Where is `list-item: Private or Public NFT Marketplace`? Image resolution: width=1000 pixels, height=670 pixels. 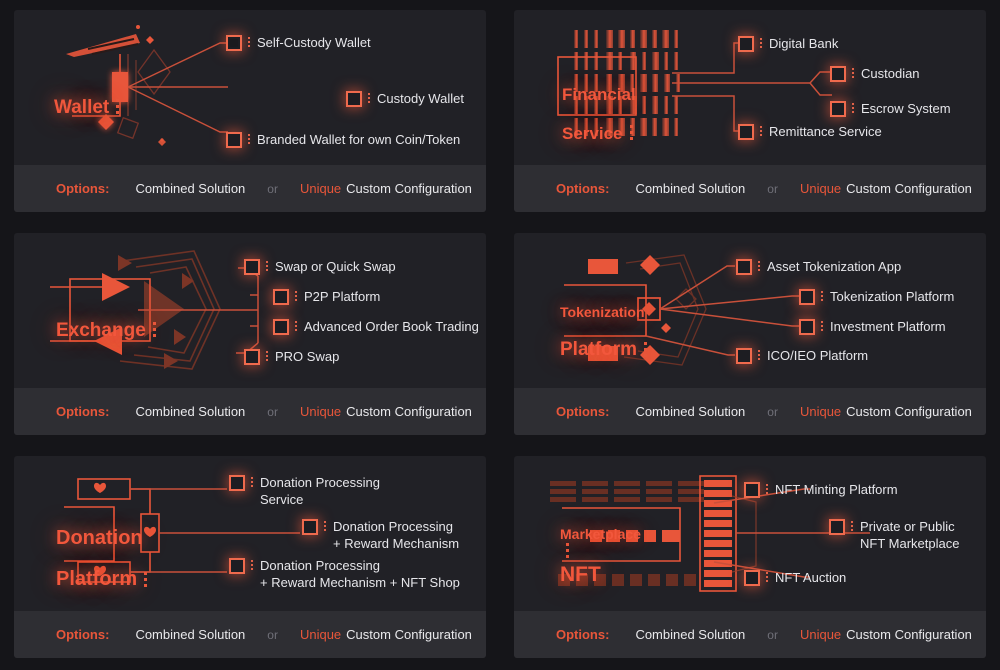 list-item: Private or Public NFT Marketplace is located at coordinates (894, 535).